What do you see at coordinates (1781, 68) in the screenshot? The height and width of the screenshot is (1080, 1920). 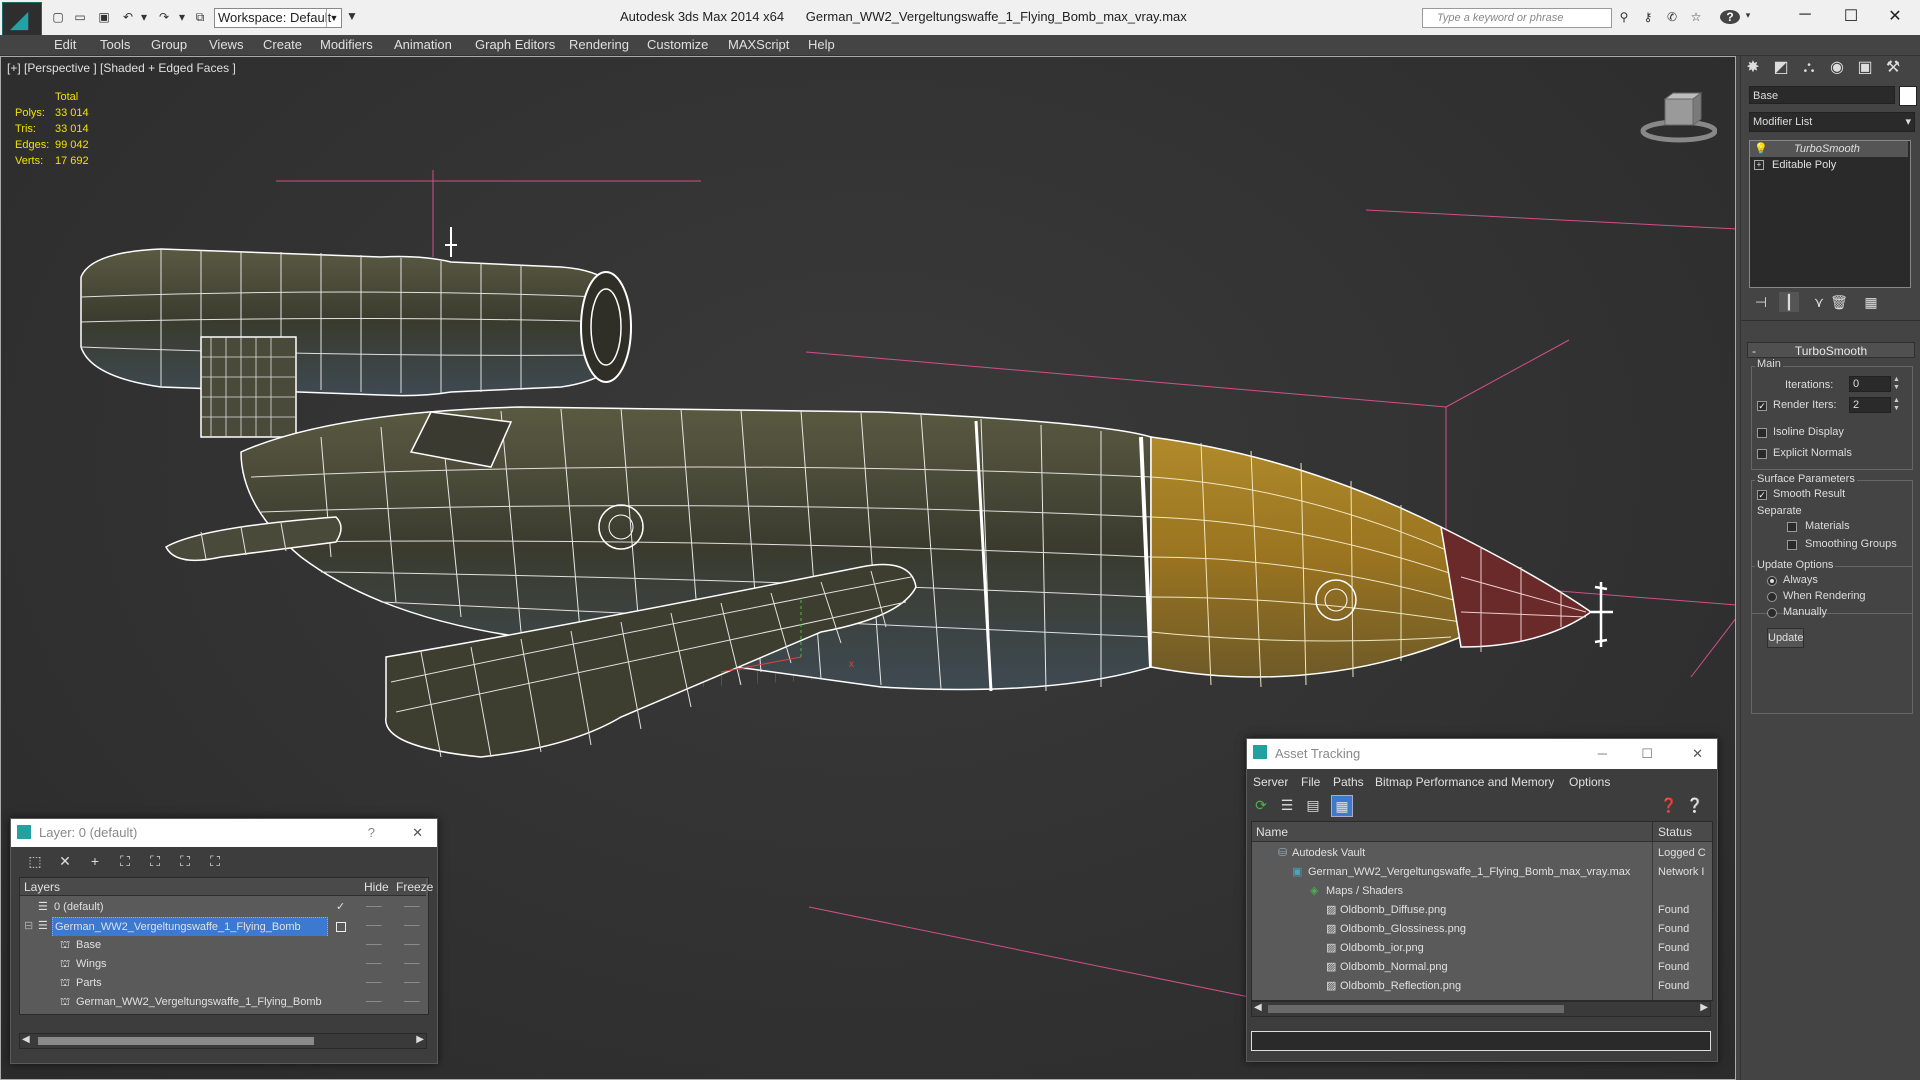 I see `modify-tab-icon: ◩` at bounding box center [1781, 68].